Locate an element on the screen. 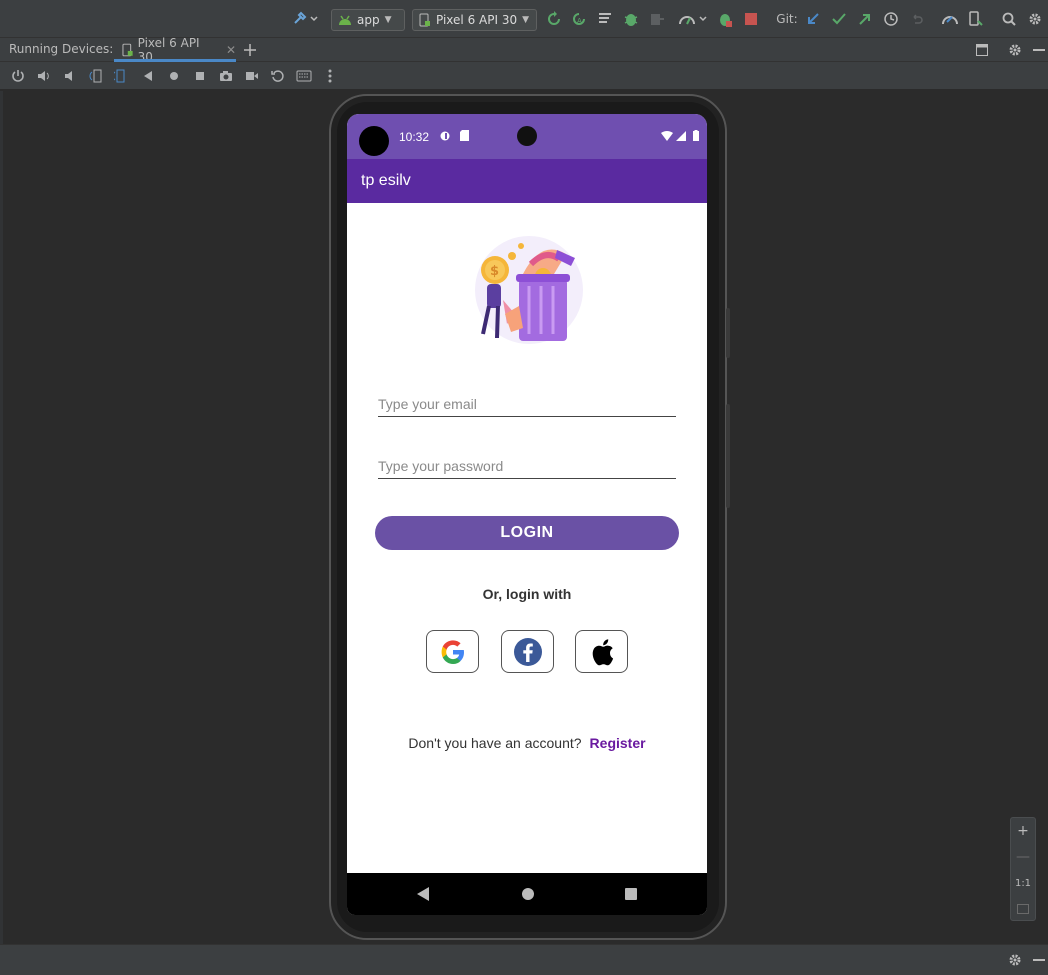 This screenshot has height=975, width=1048. sd-card-icon is located at coordinates (464, 135).